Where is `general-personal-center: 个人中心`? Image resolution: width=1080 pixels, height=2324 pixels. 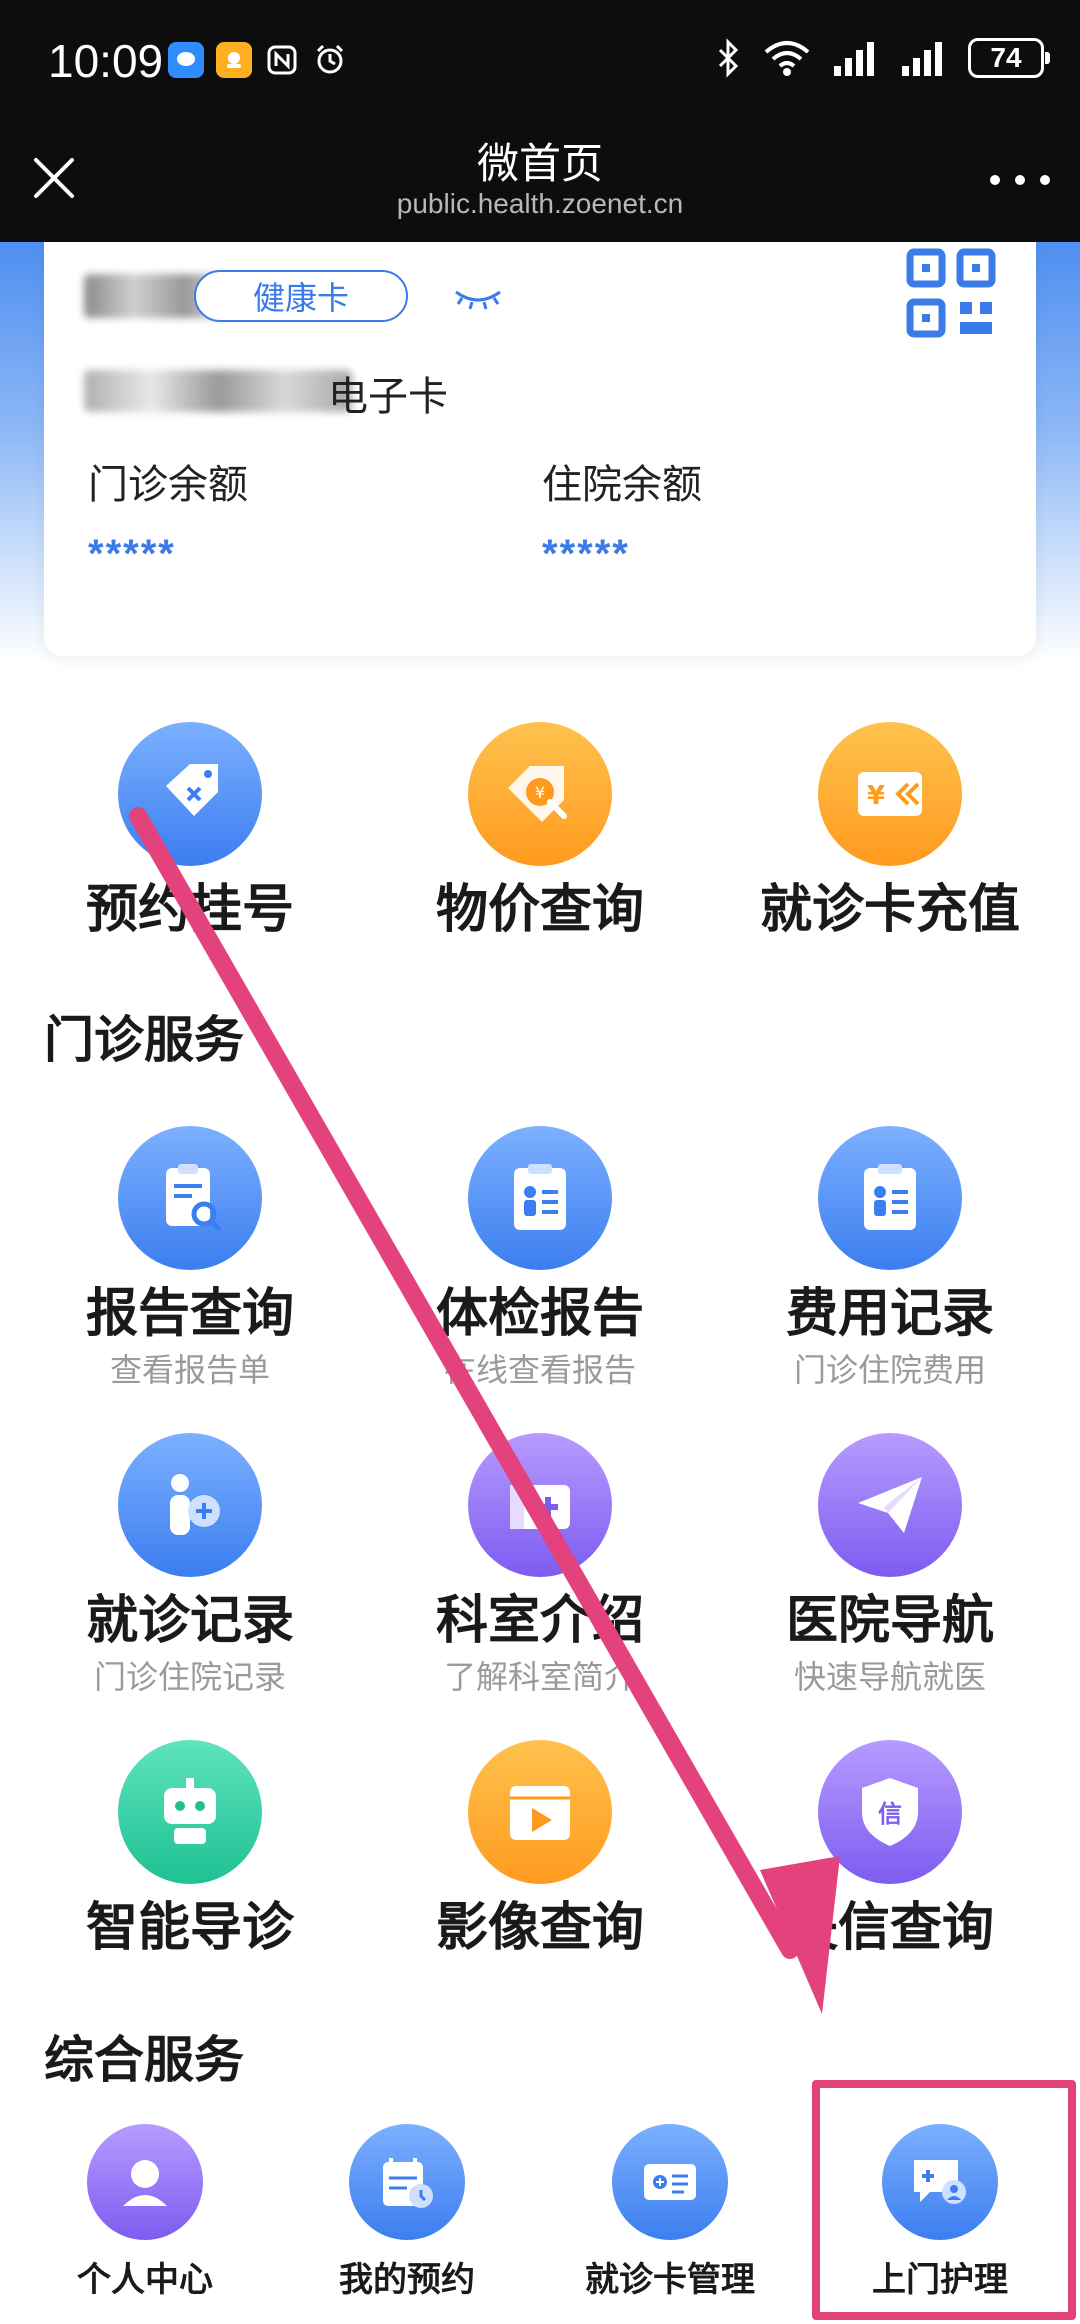
general-personal-center: 个人中心 is located at coordinates (145, 2212).